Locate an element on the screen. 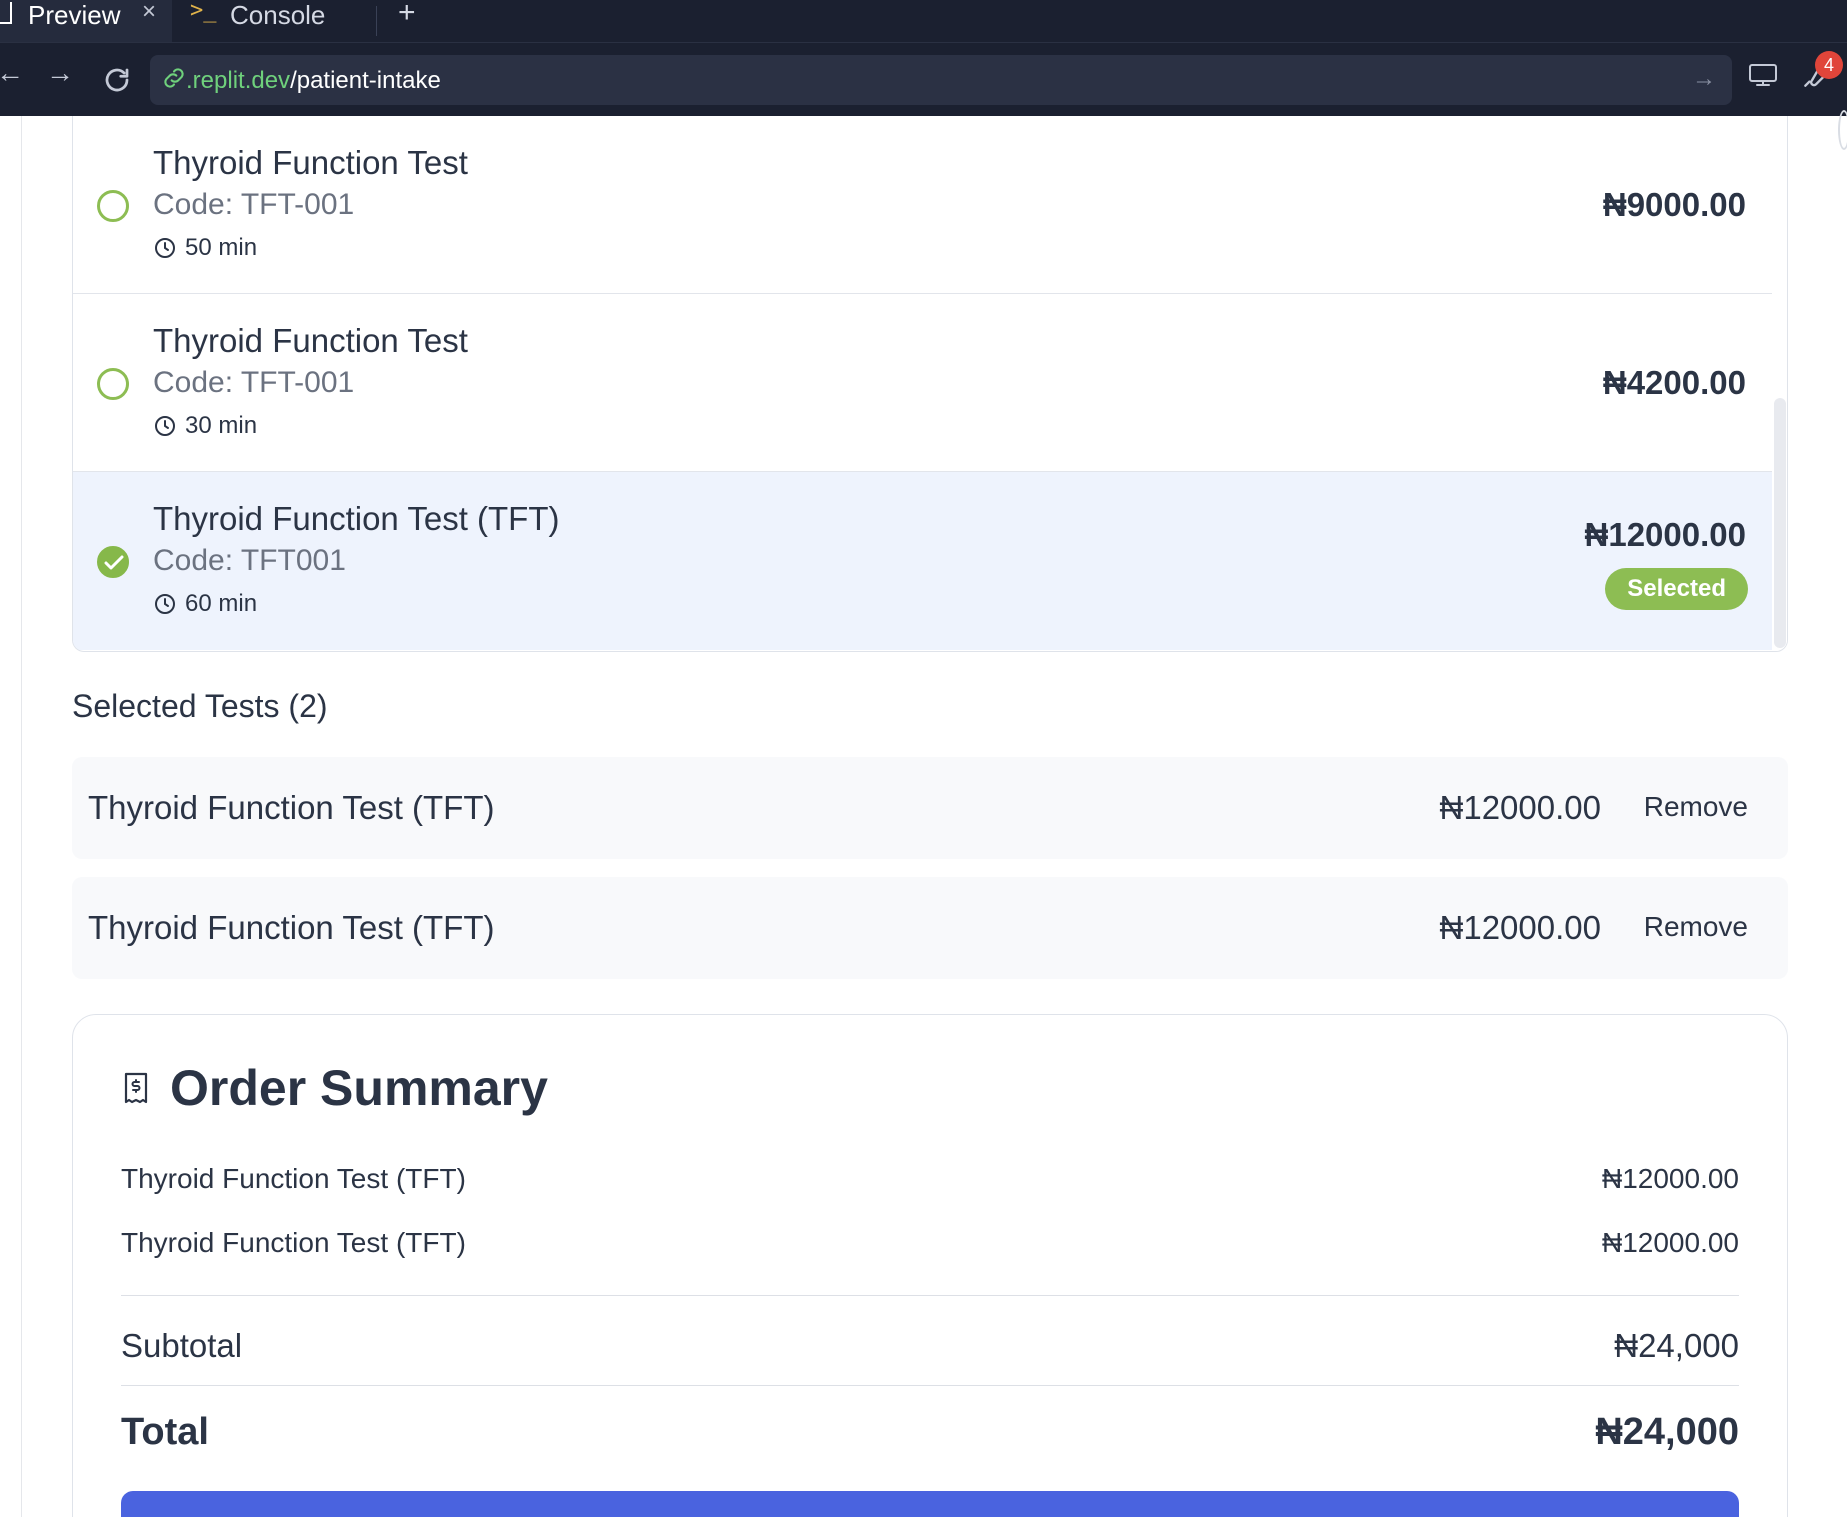  test-code: Code: TFT001 is located at coordinates (249, 560).